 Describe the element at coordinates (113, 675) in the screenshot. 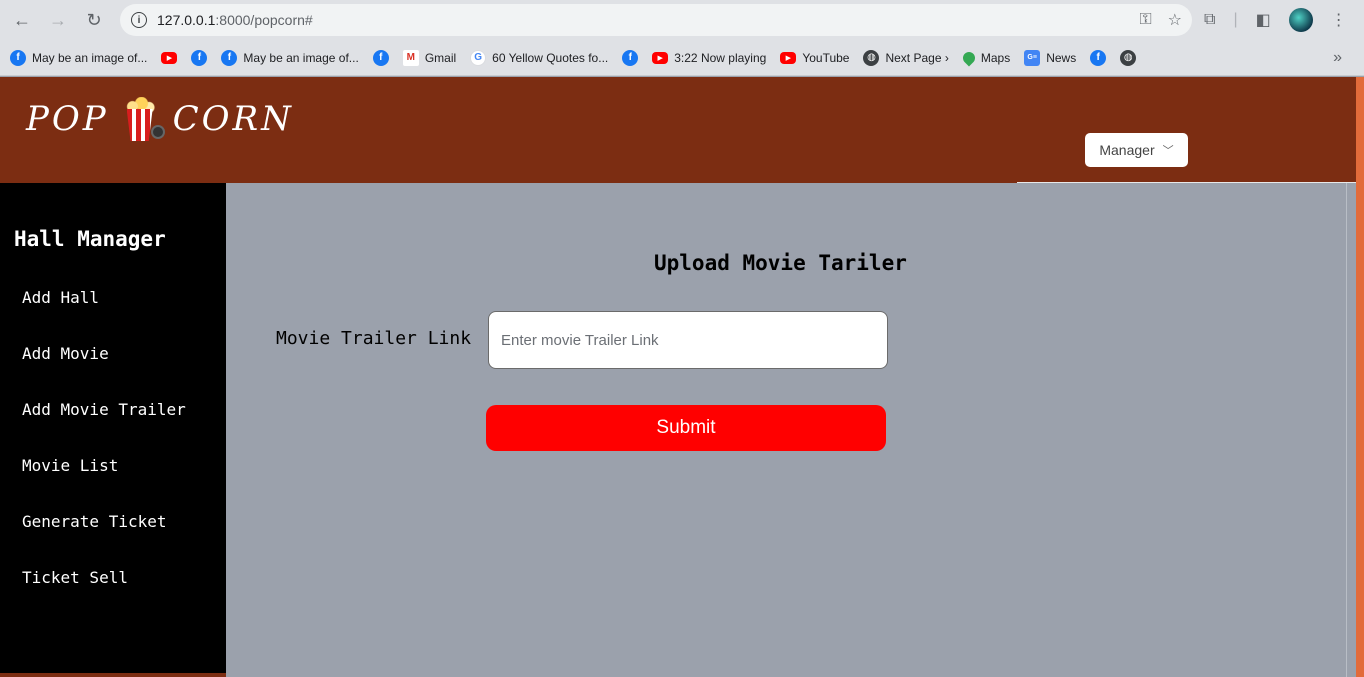

I see `sidebar-bottom-edge` at that location.